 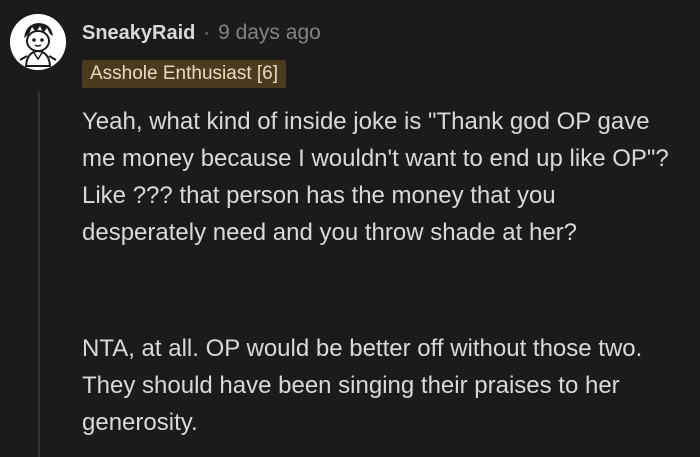 I want to click on thread-line, so click(x=39, y=274).